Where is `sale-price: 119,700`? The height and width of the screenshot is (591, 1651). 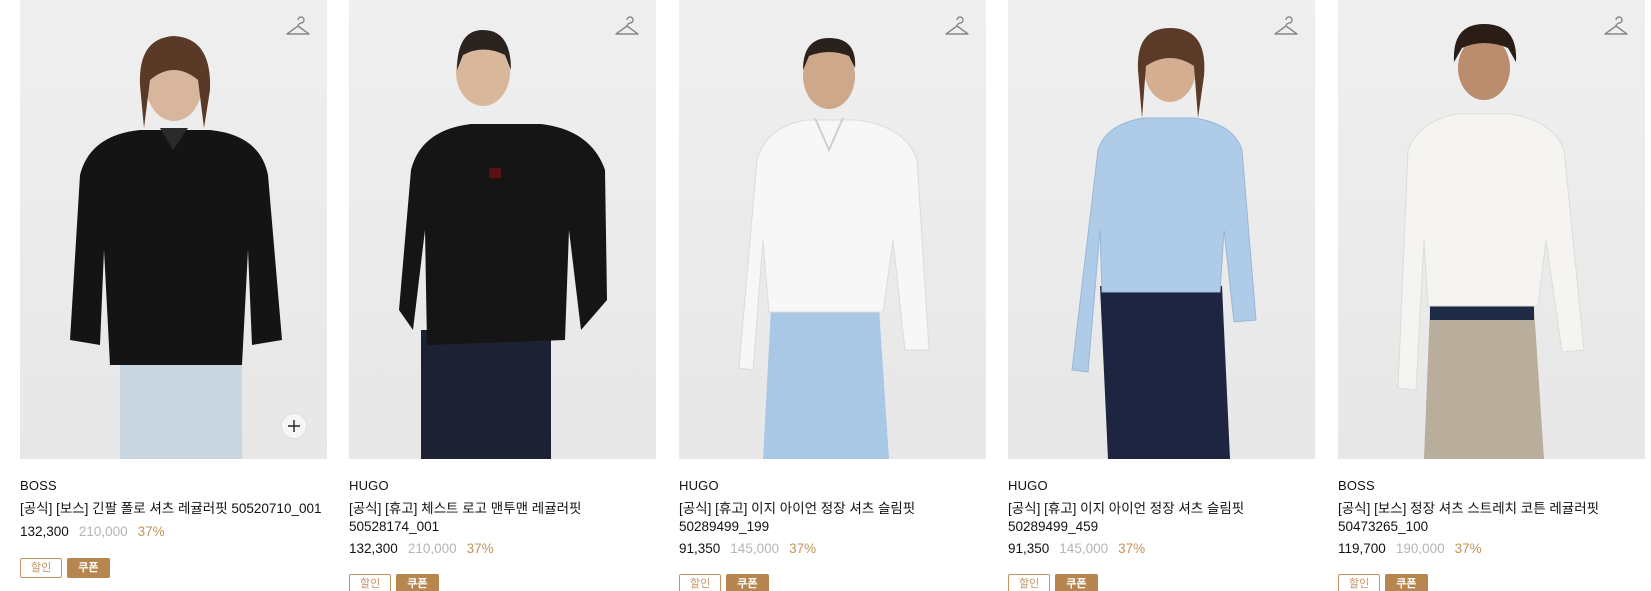 sale-price: 119,700 is located at coordinates (1362, 548).